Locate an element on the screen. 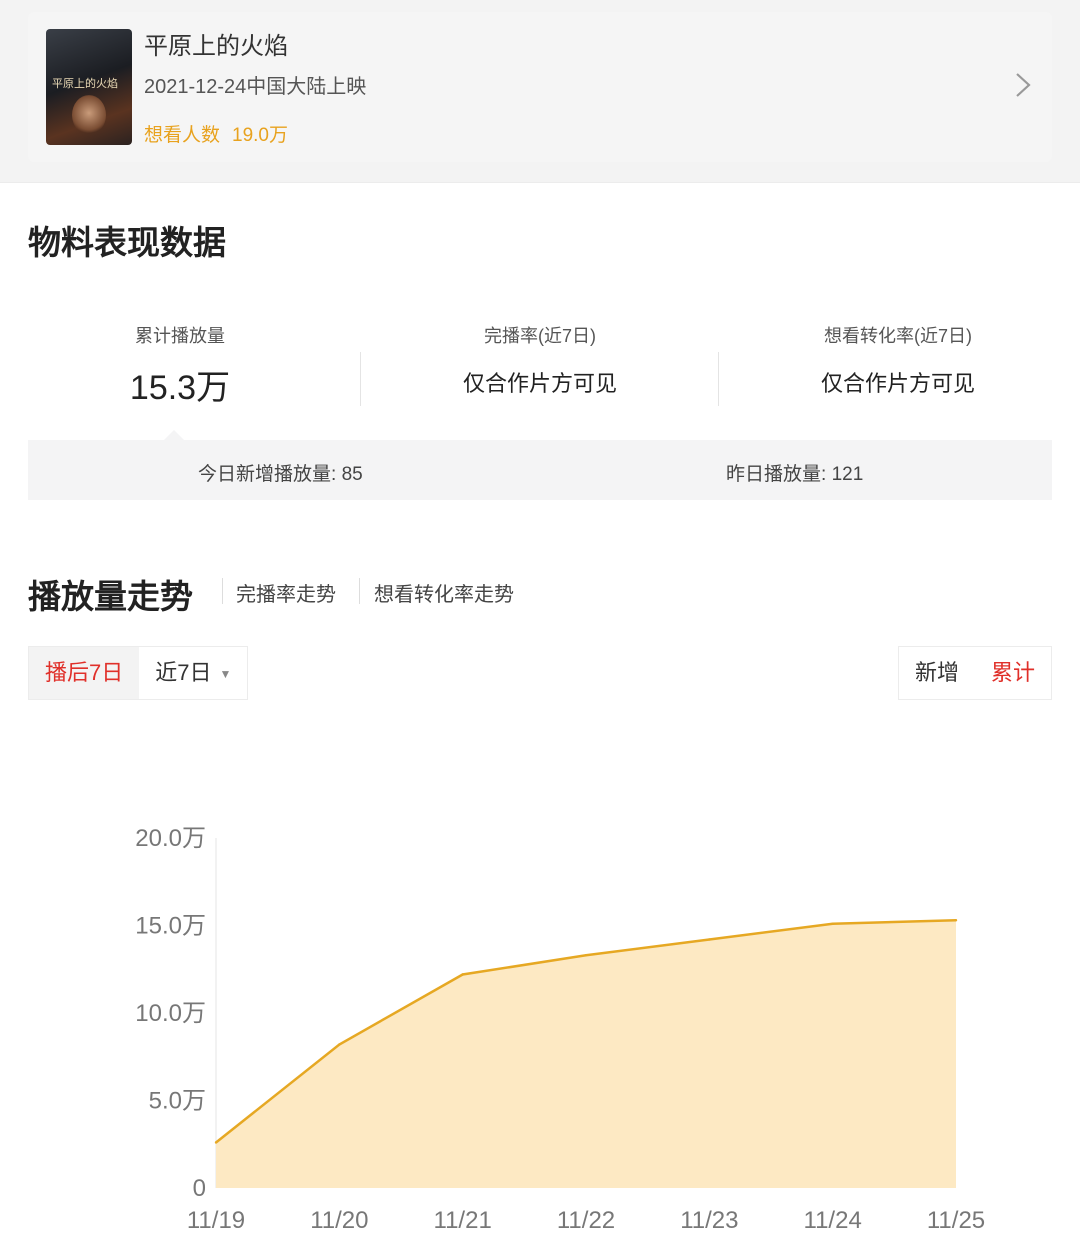 The height and width of the screenshot is (1251, 1080). movie-title: 平原上的火焰 is located at coordinates (216, 46).